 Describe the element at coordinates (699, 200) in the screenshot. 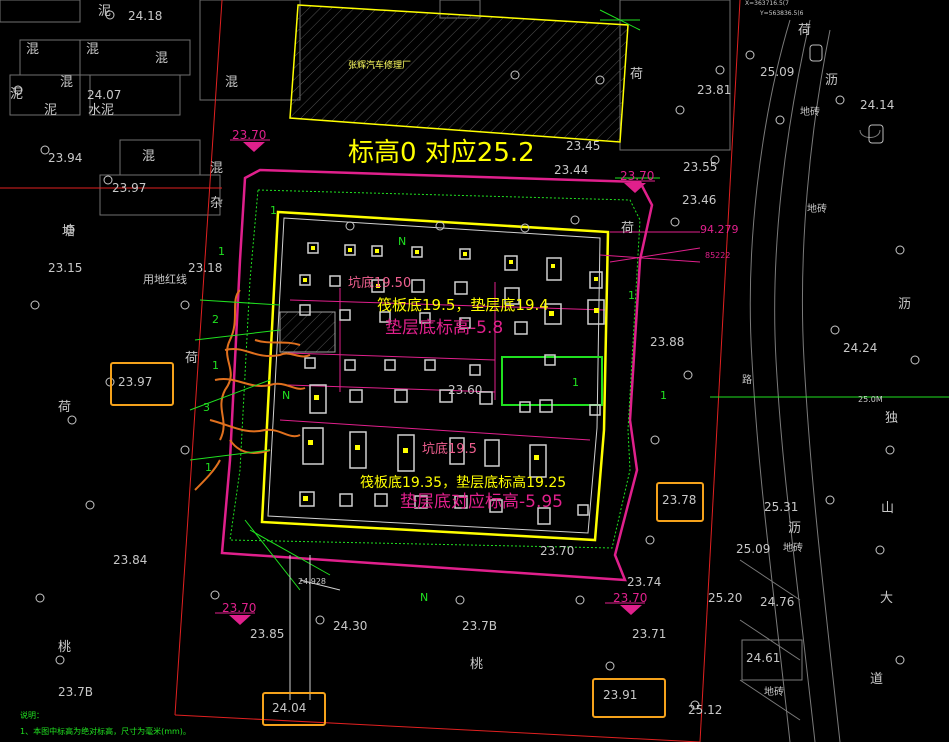

I see `elevation-label: 23.46` at that location.